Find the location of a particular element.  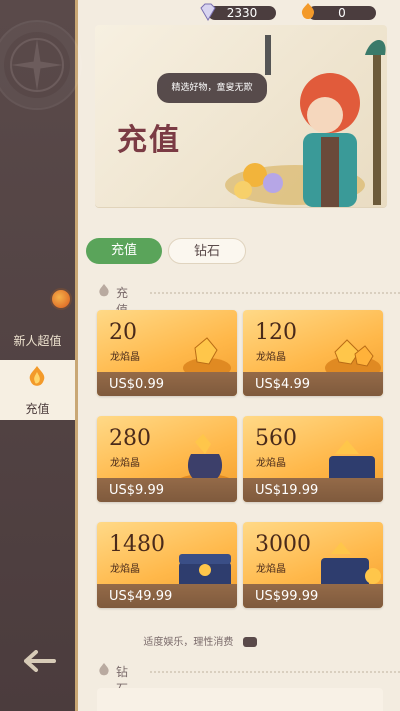

product-amount: 120 is located at coordinates (276, 332).